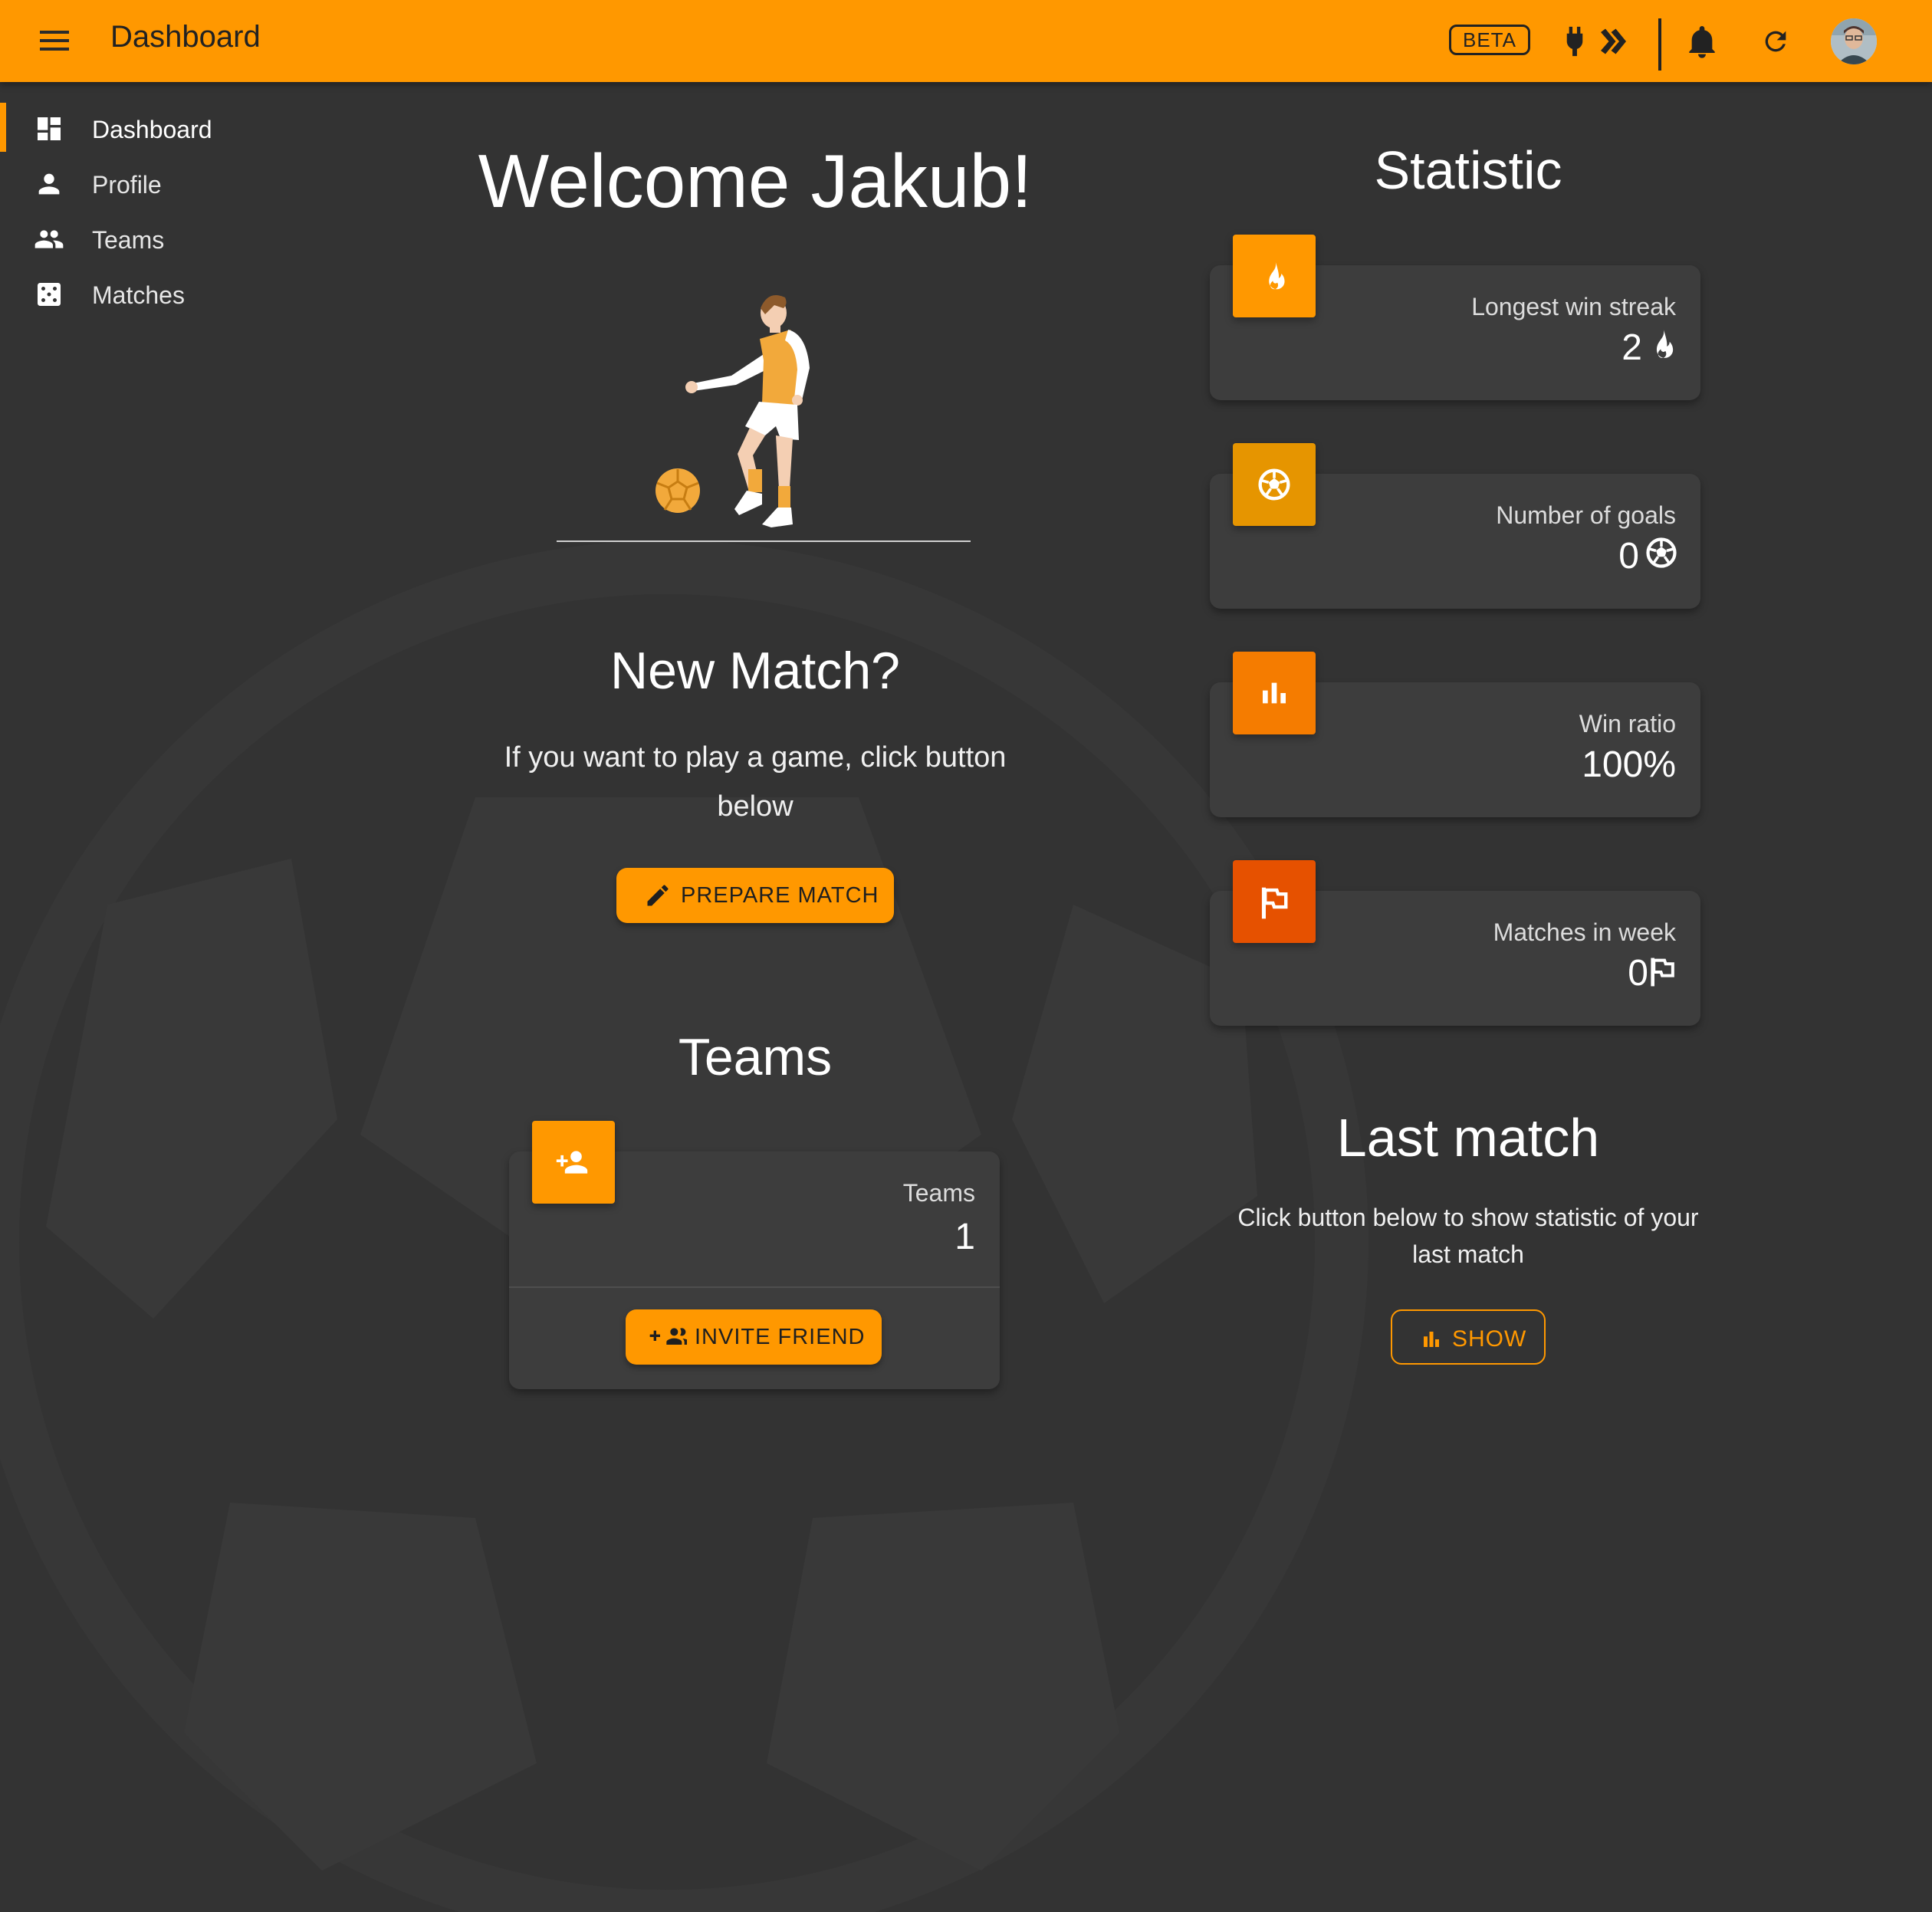 This screenshot has width=1932, height=1912. I want to click on sidebar-item-label: Matches, so click(138, 295).